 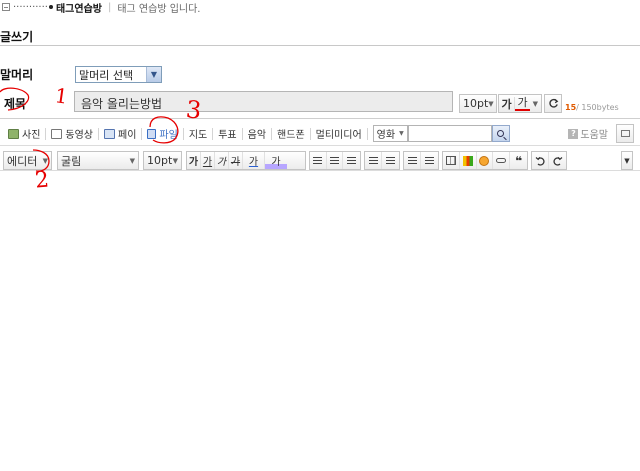 What do you see at coordinates (164, 130) in the screenshot?
I see `annotation-circle-file` at bounding box center [164, 130].